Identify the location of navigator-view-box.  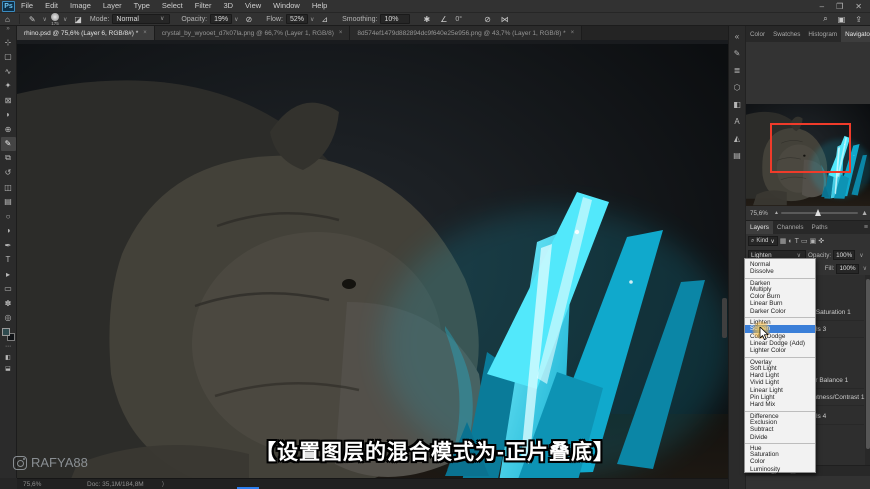
(810, 148).